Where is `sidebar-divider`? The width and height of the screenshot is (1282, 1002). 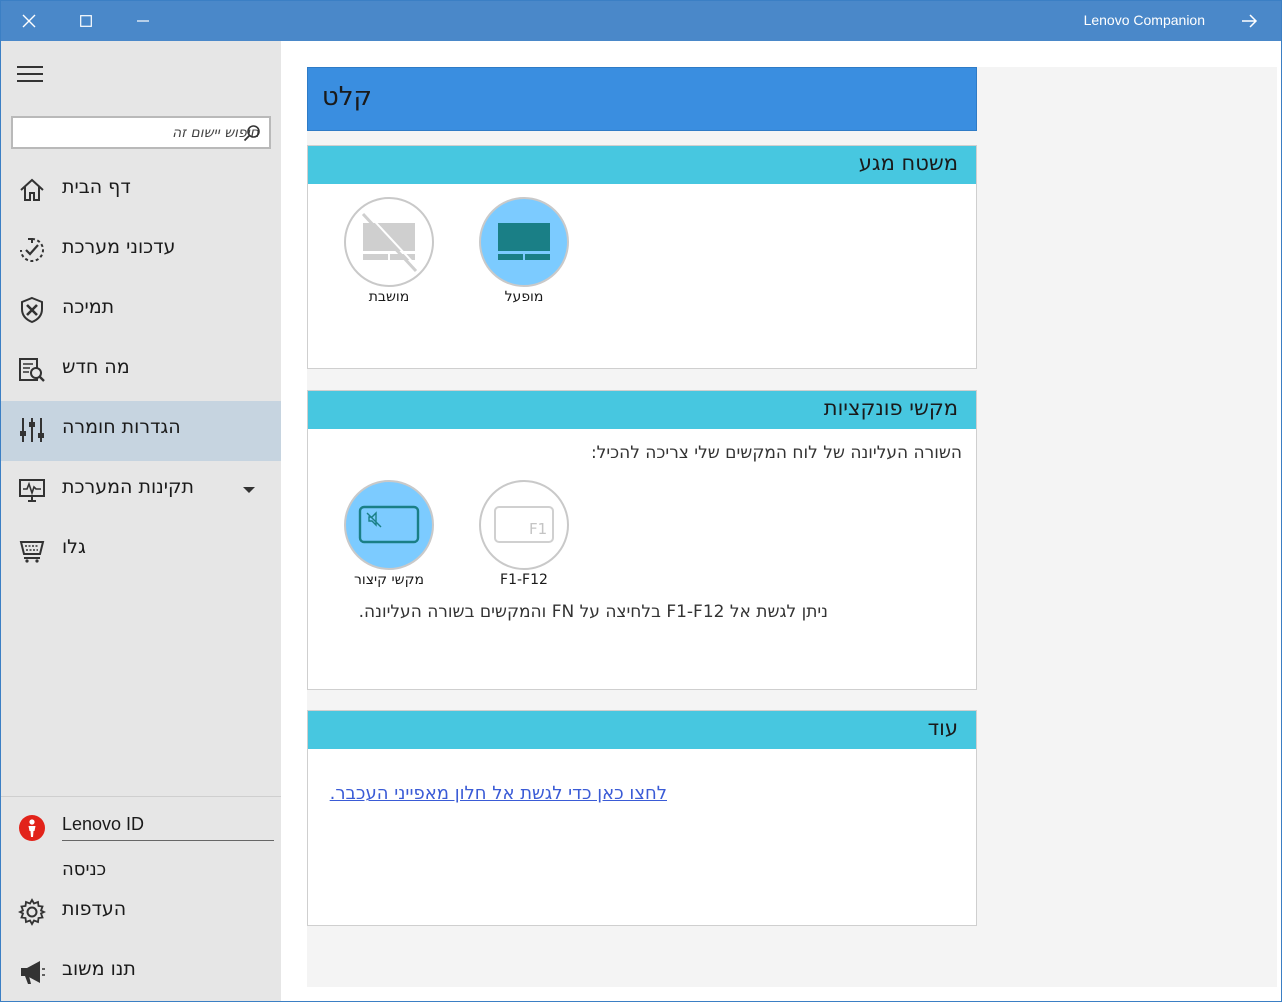 sidebar-divider is located at coordinates (141, 796).